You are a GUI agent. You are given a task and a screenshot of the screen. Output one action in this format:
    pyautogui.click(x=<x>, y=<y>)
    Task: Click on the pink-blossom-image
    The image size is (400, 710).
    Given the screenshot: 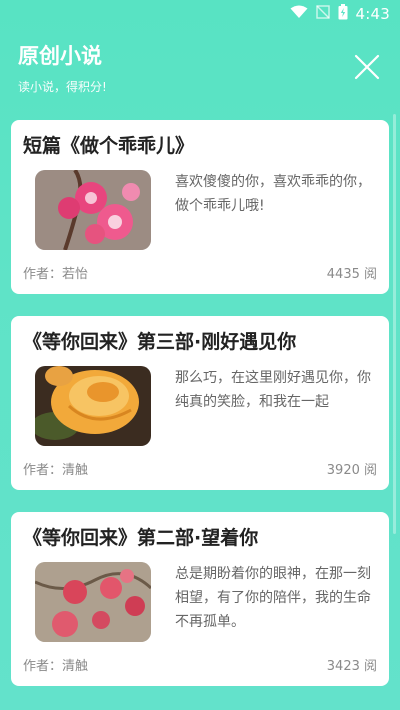 What is the action you would take?
    pyautogui.click(x=93, y=210)
    